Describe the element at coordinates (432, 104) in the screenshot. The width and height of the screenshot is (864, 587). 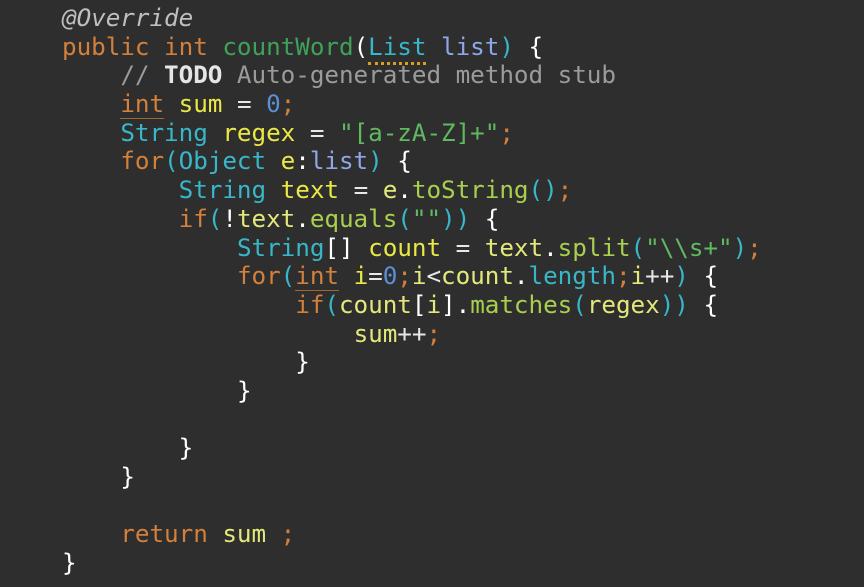
I see `code-line: int sum = 0;` at that location.